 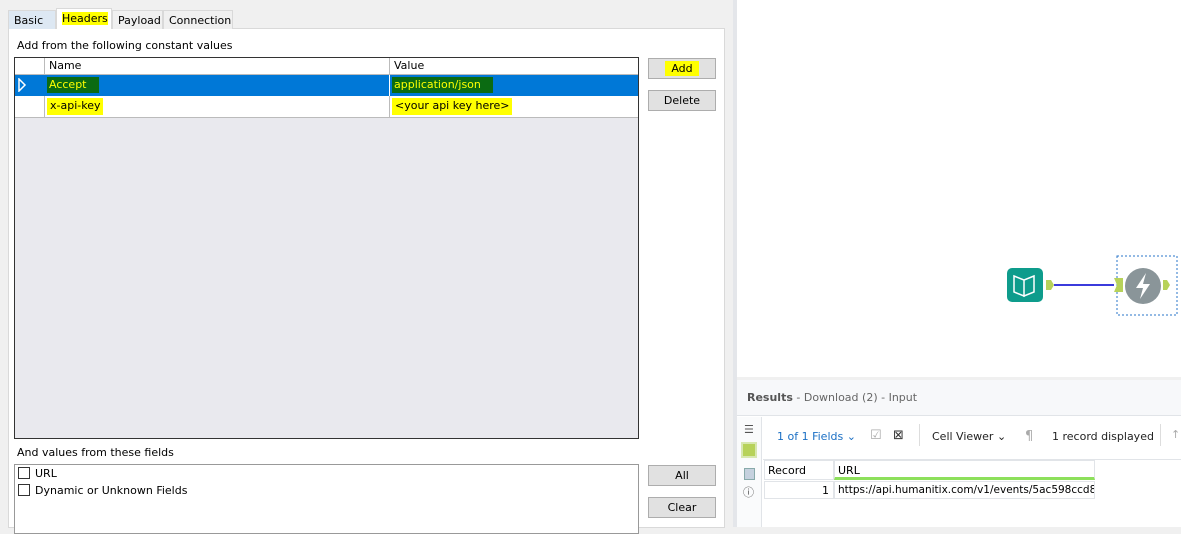 What do you see at coordinates (964, 470) in the screenshot?
I see `column-url: URL` at bounding box center [964, 470].